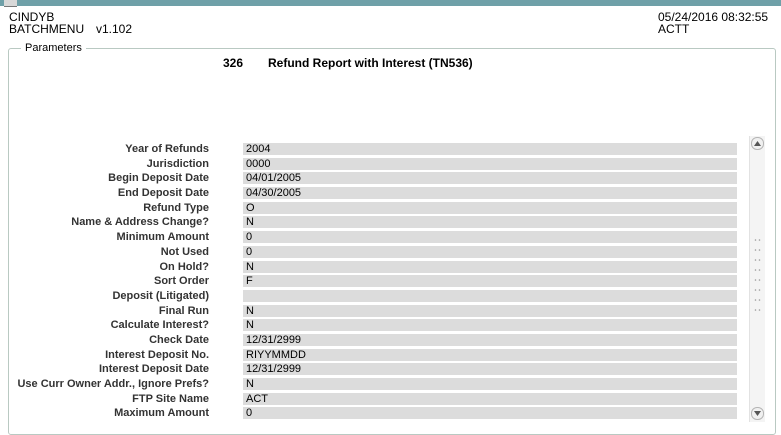  What do you see at coordinates (53, 48) in the screenshot?
I see `parameters-legend: Parameters` at bounding box center [53, 48].